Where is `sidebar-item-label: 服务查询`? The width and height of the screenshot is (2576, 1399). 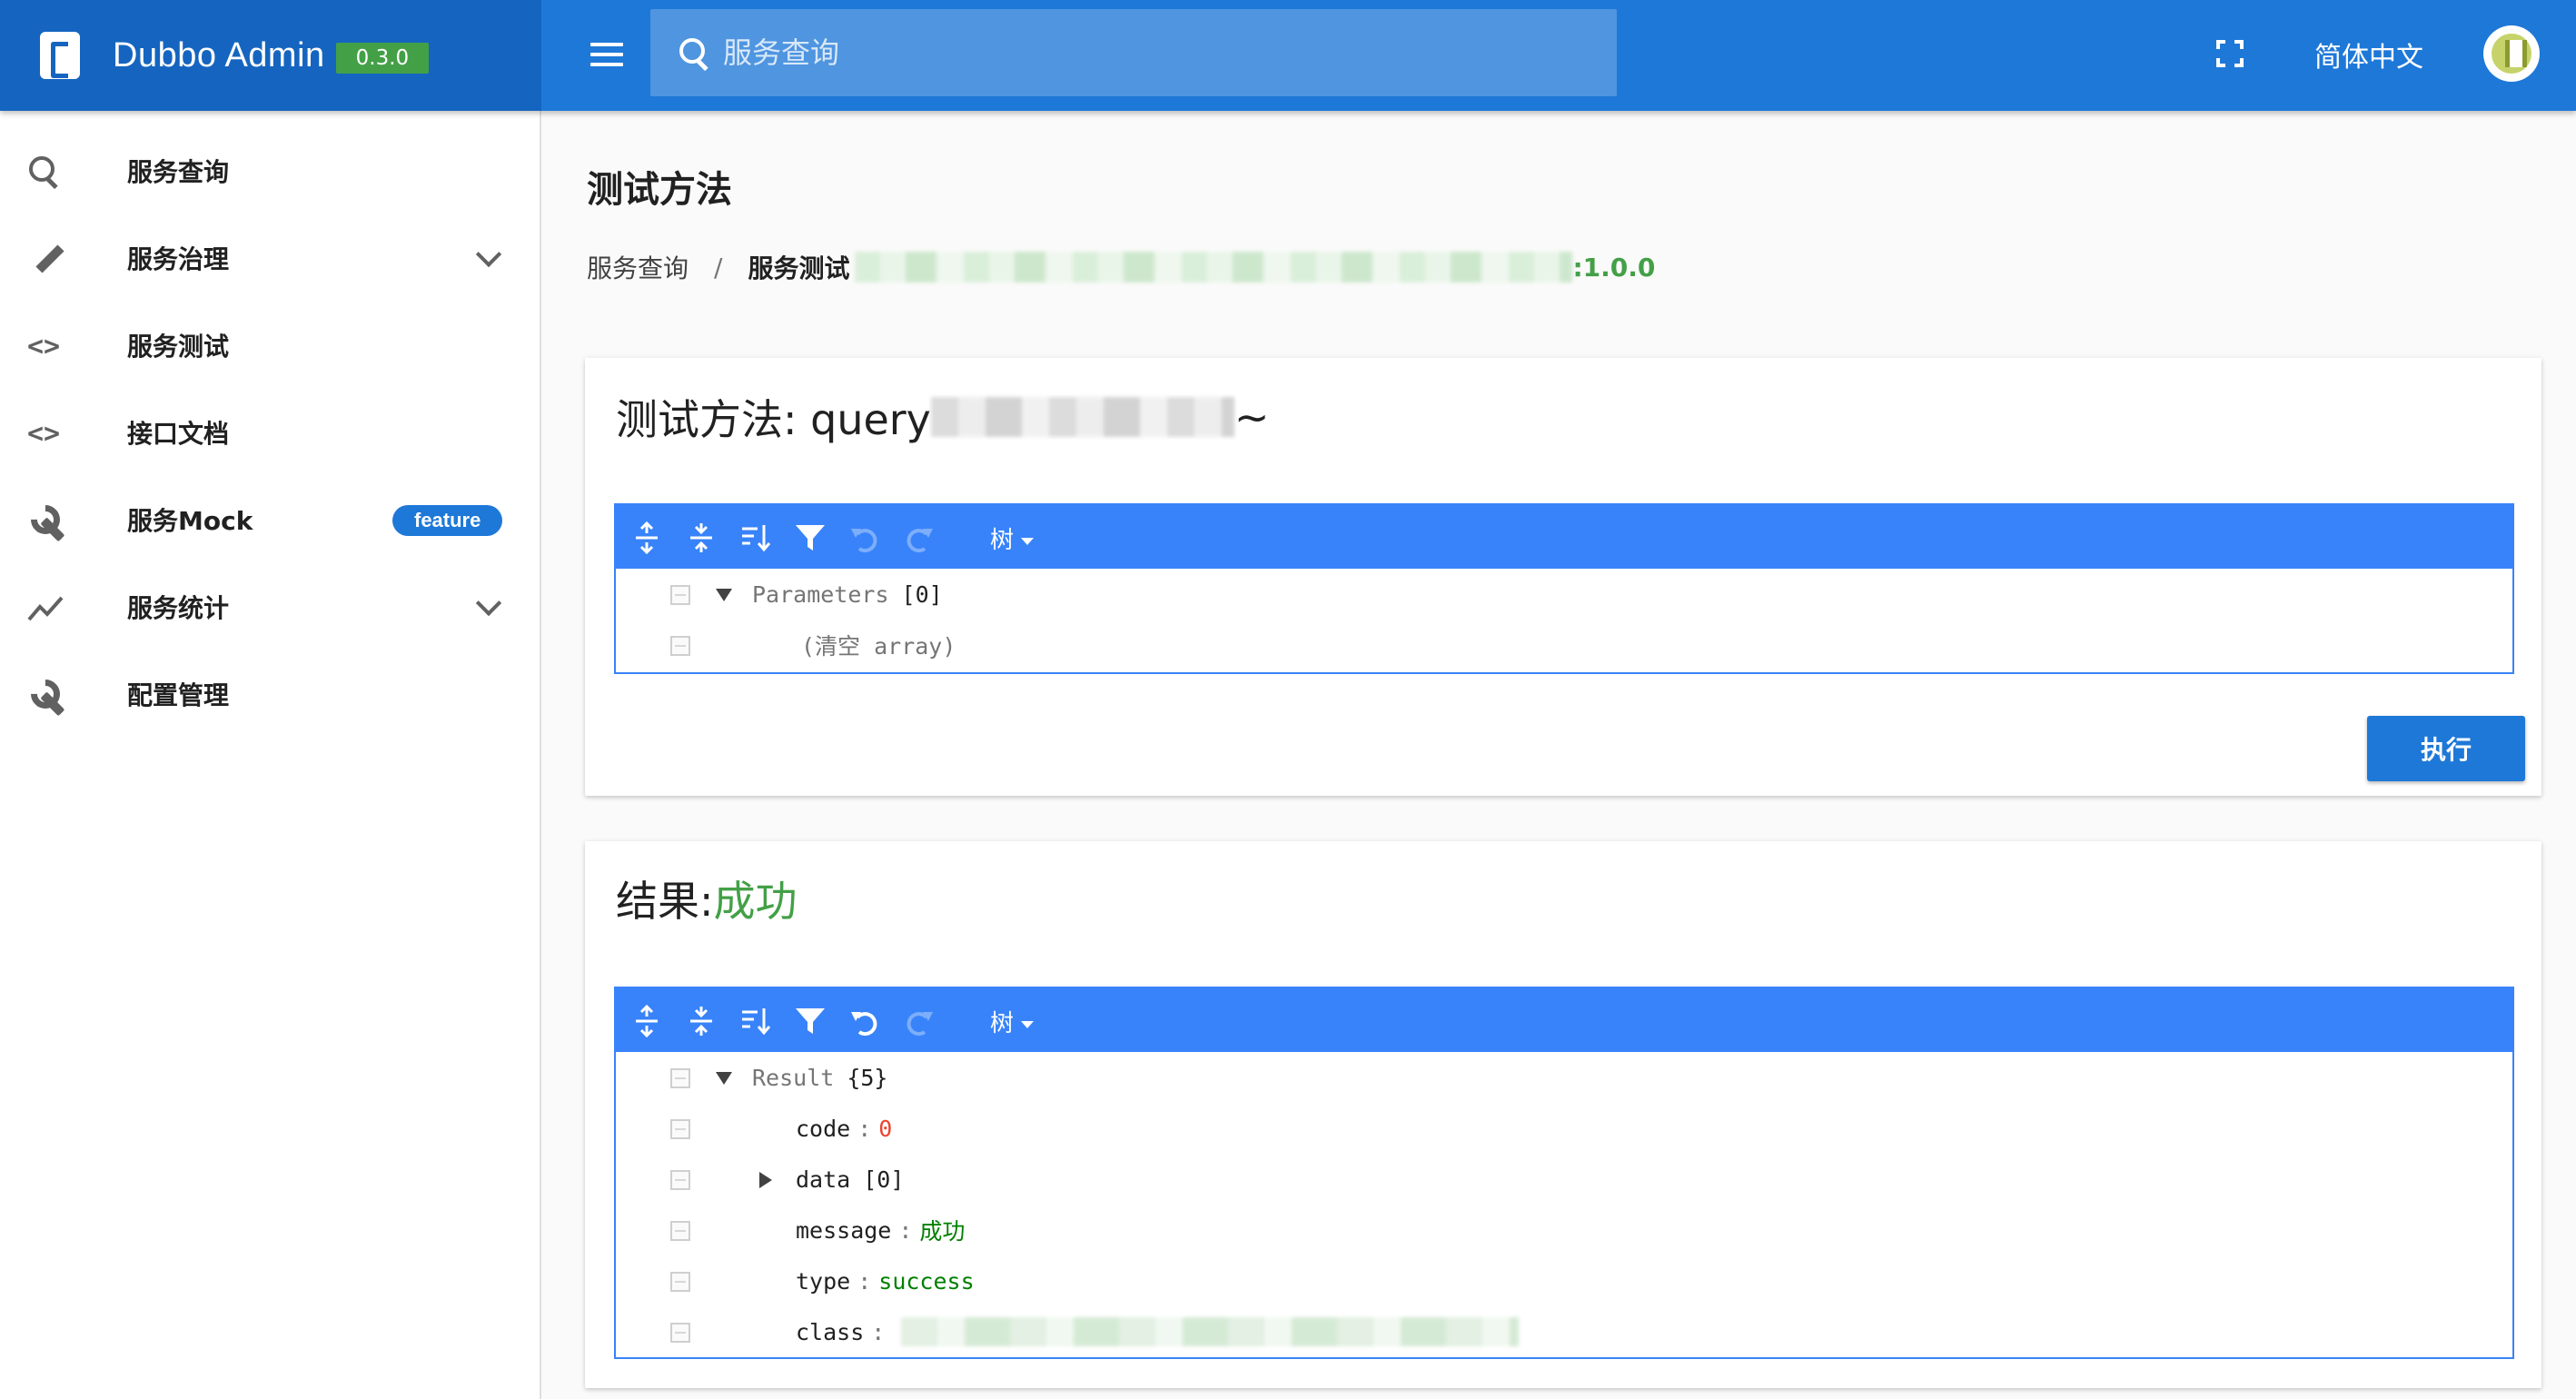
sidebar-item-label: 服务查询 is located at coordinates (178, 172).